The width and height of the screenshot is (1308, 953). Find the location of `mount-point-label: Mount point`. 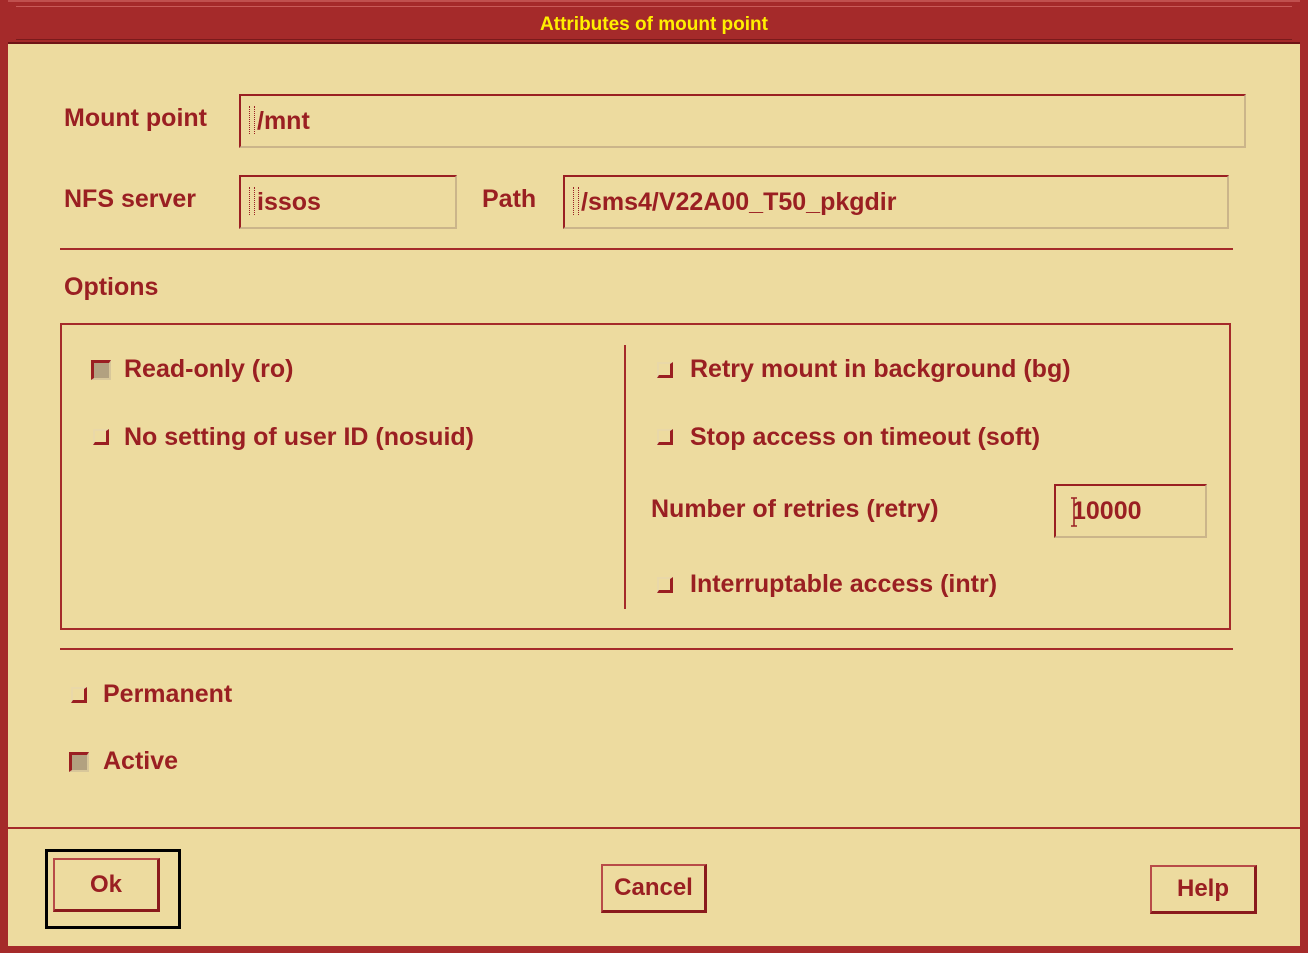

mount-point-label: Mount point is located at coordinates (135, 118).